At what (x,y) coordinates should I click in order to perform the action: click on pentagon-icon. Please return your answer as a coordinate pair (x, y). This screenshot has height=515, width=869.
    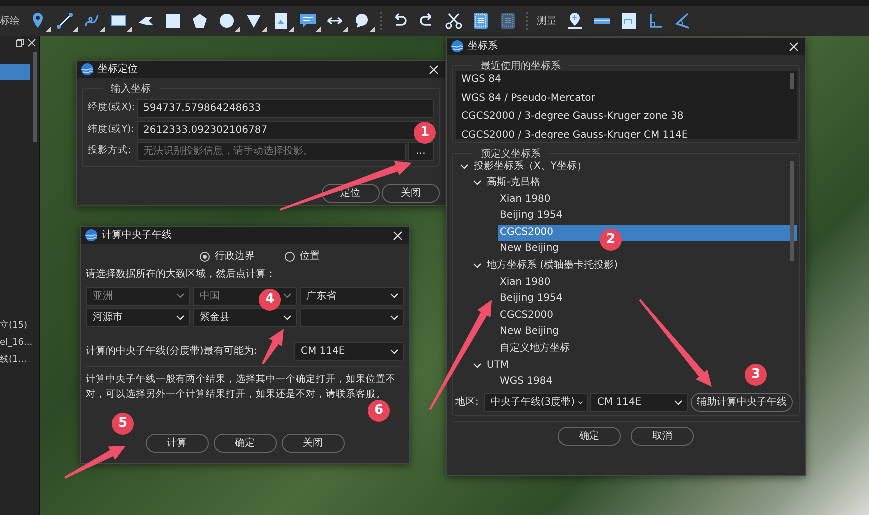
    Looking at the image, I should click on (200, 21).